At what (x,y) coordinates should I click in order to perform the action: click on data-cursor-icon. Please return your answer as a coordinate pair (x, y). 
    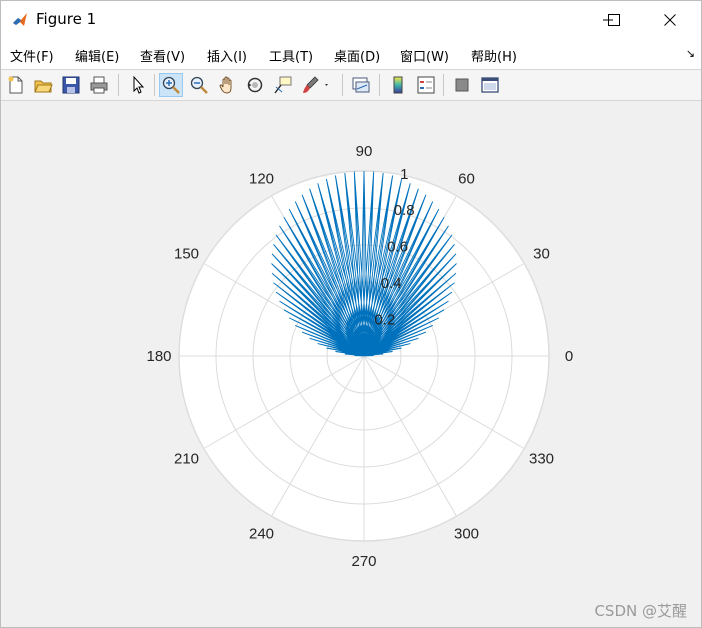
    Looking at the image, I should click on (283, 85).